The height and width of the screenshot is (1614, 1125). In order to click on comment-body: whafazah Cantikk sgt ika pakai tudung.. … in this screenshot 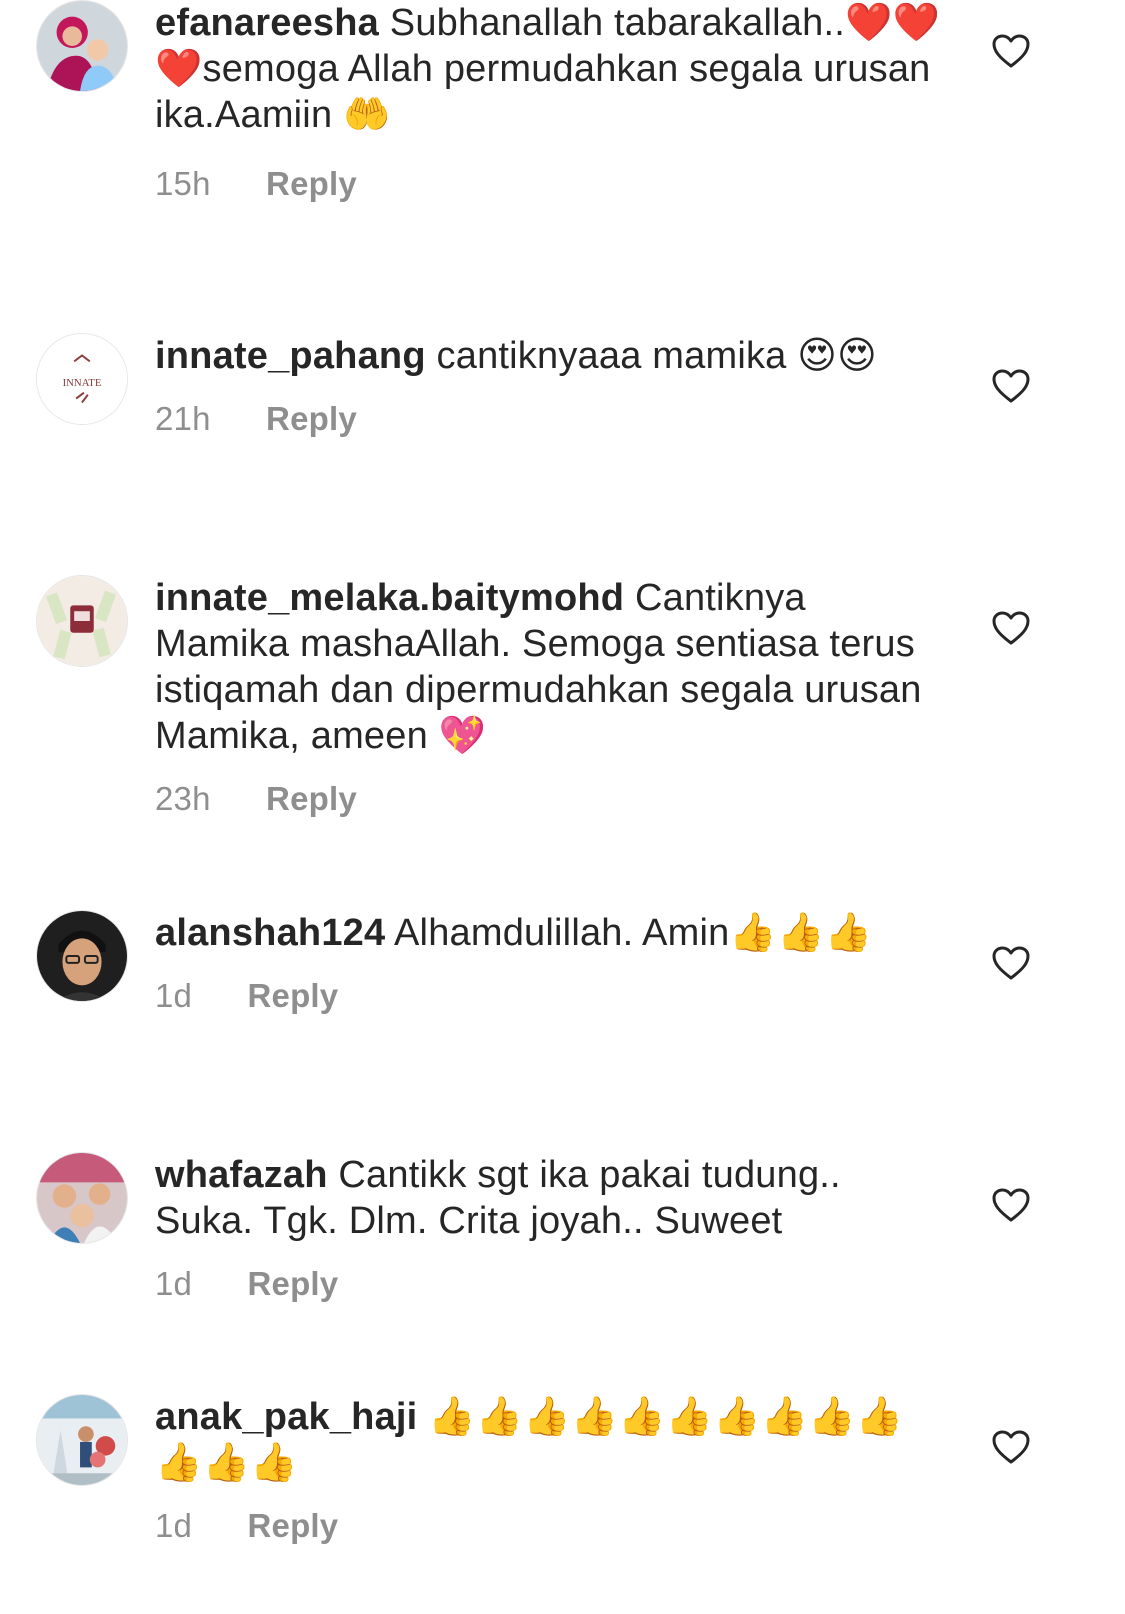, I will do `click(550, 1228)`.